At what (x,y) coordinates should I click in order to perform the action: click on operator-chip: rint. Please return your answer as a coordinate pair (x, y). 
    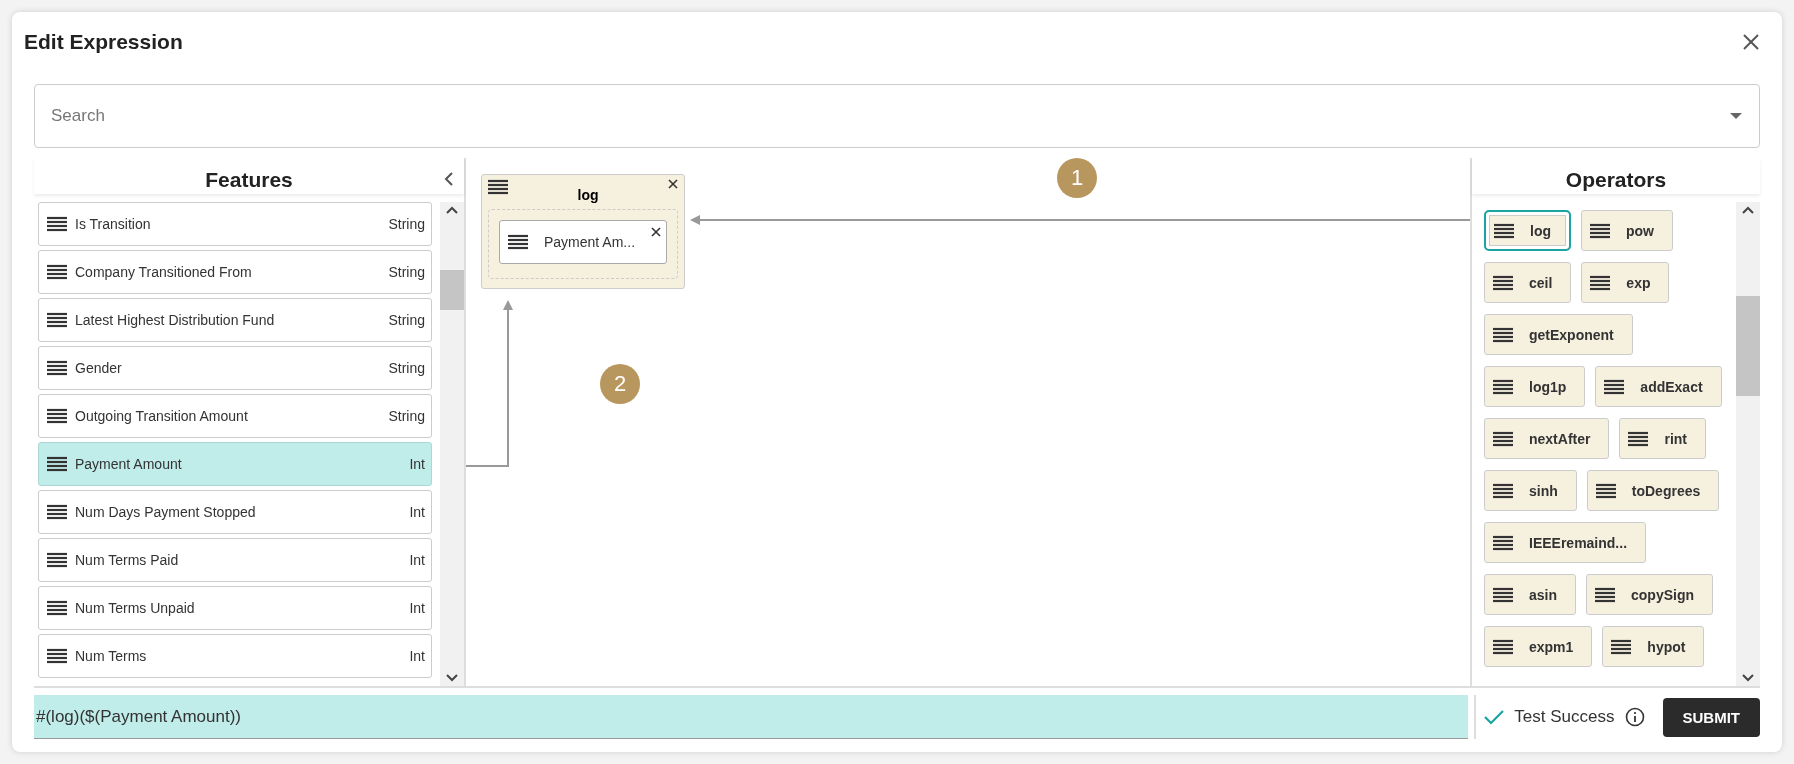
    Looking at the image, I should click on (1663, 438).